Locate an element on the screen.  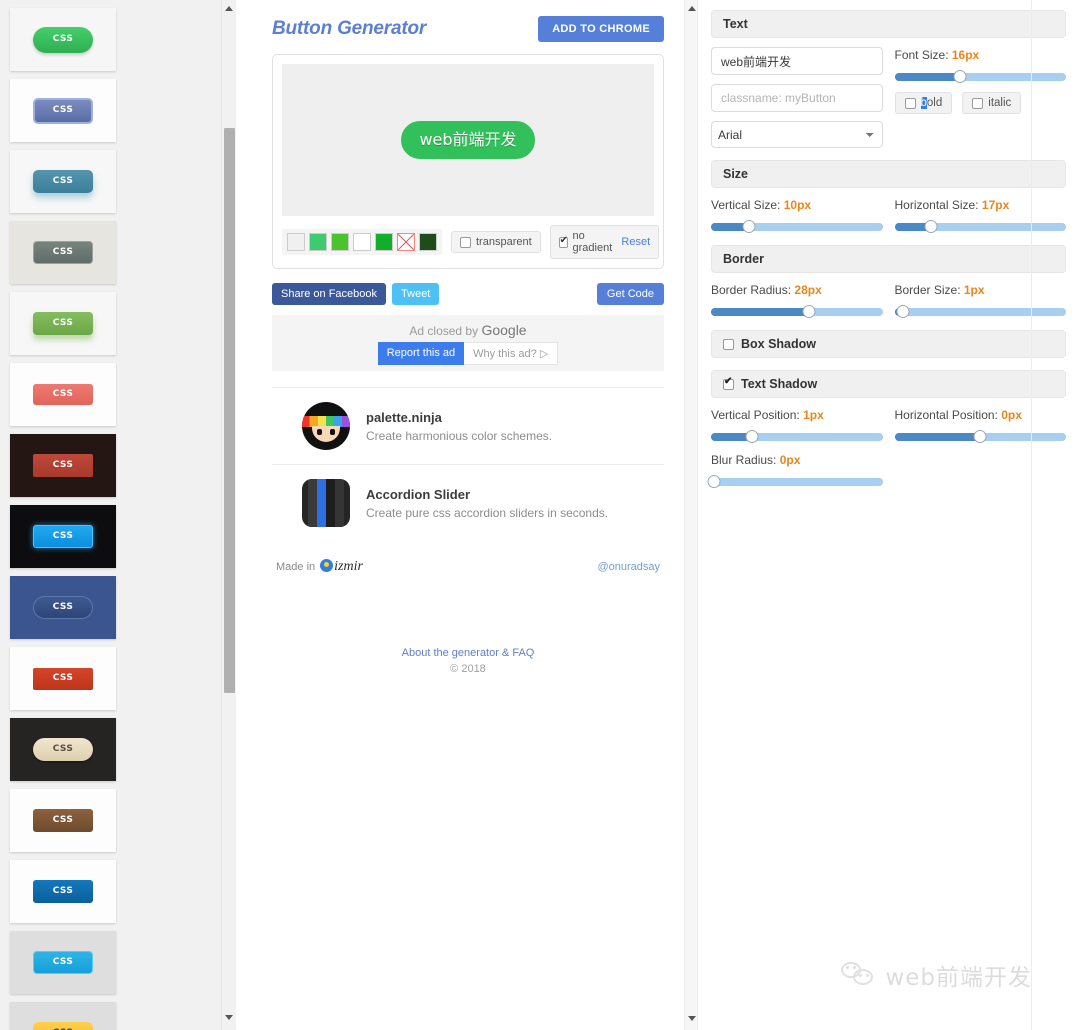
gallery-preset-10: CSS is located at coordinates (63, 678).